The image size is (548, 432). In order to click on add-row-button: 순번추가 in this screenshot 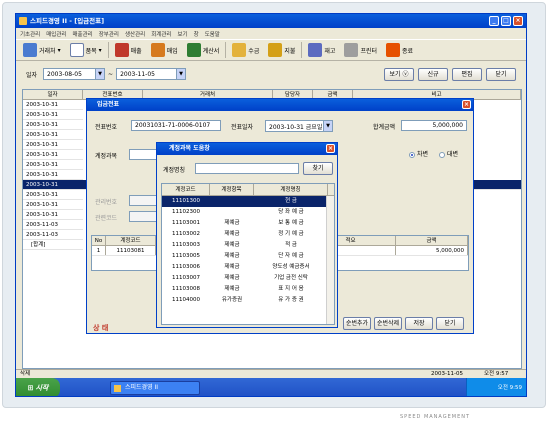, I will do `click(357, 323)`.